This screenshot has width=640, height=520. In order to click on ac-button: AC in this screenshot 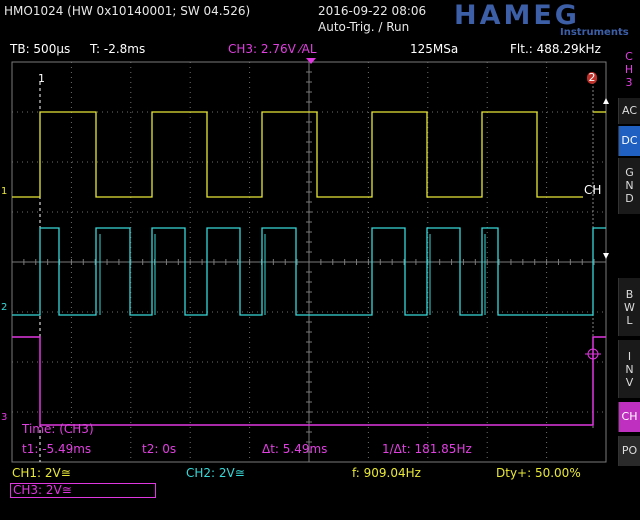, I will do `click(629, 111)`.